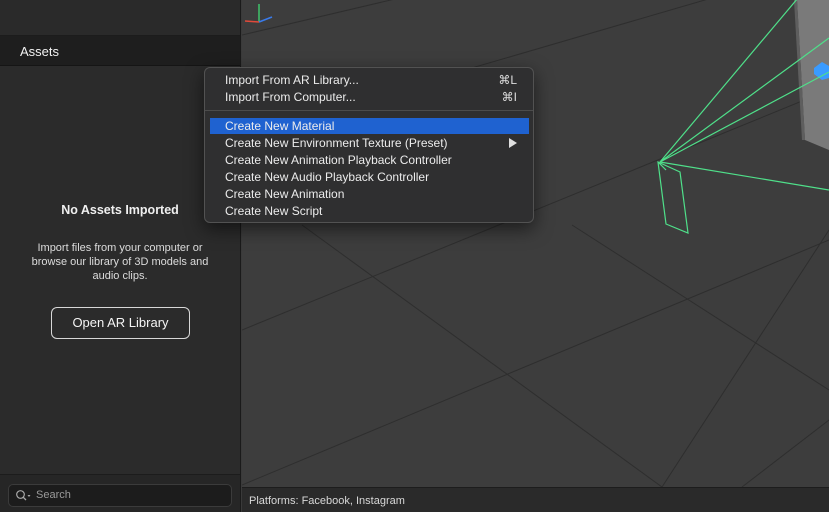 The image size is (829, 512). What do you see at coordinates (369, 97) in the screenshot?
I see `menu-item-import-from-computer: Import From Computer... ⌘I` at bounding box center [369, 97].